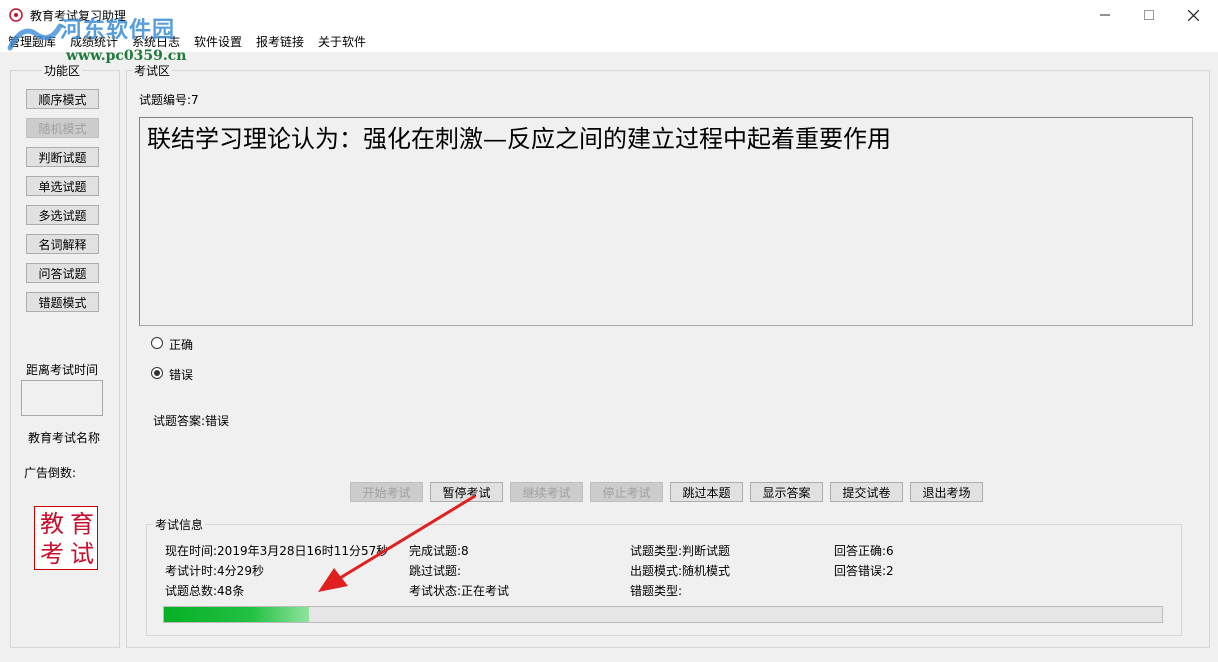 The height and width of the screenshot is (662, 1218). Describe the element at coordinates (342, 41) in the screenshot. I see `menu-item-about: 关于软件` at that location.